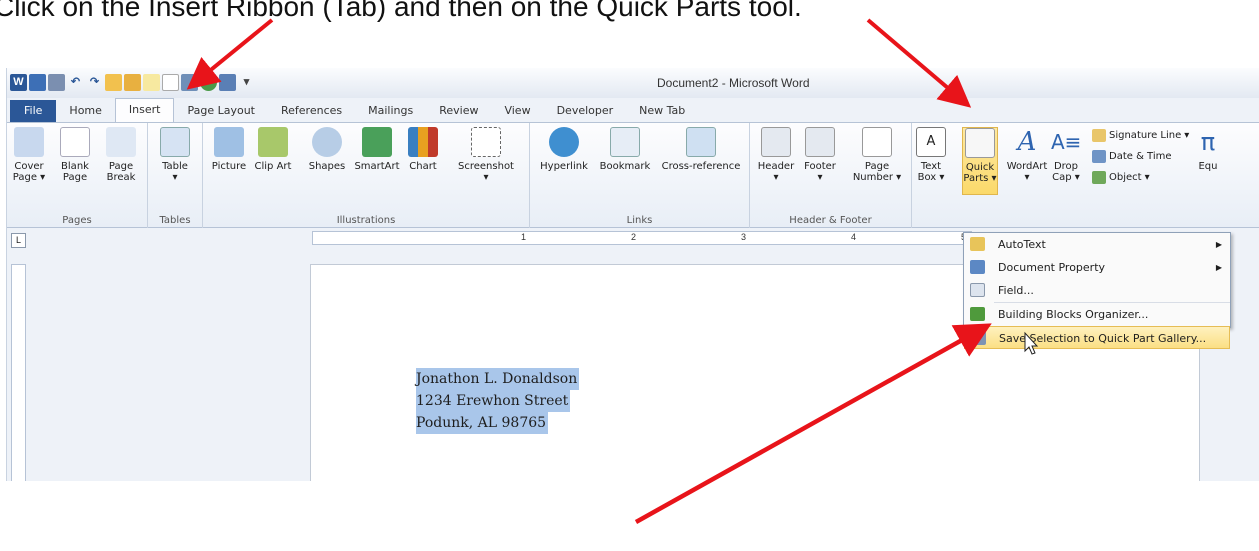 The height and width of the screenshot is (551, 1259). Describe the element at coordinates (18, 372) in the screenshot. I see `vertical-ruler` at that location.